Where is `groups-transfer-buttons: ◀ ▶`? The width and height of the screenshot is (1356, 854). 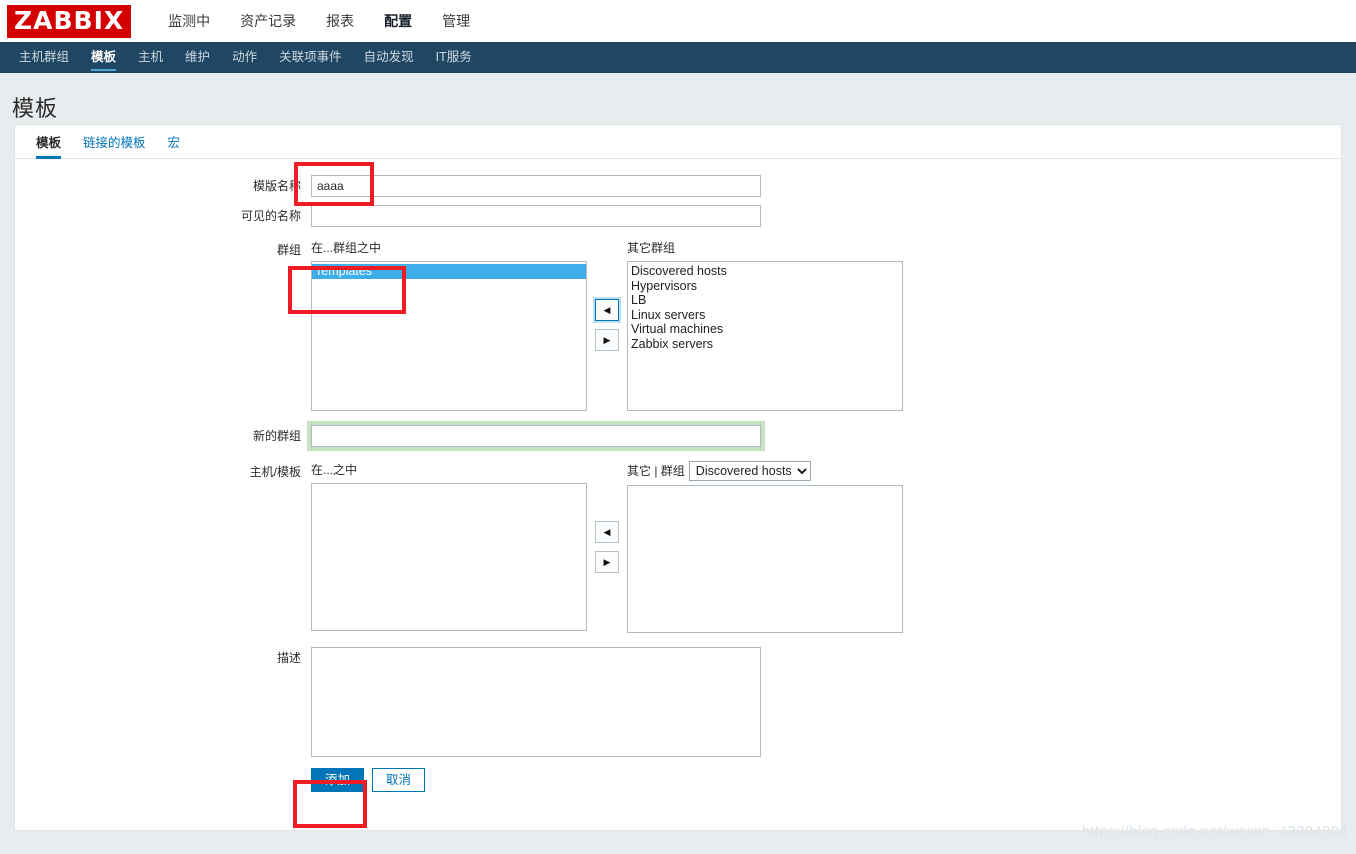
groups-transfer-buttons: ◀ ▶ is located at coordinates (607, 325).